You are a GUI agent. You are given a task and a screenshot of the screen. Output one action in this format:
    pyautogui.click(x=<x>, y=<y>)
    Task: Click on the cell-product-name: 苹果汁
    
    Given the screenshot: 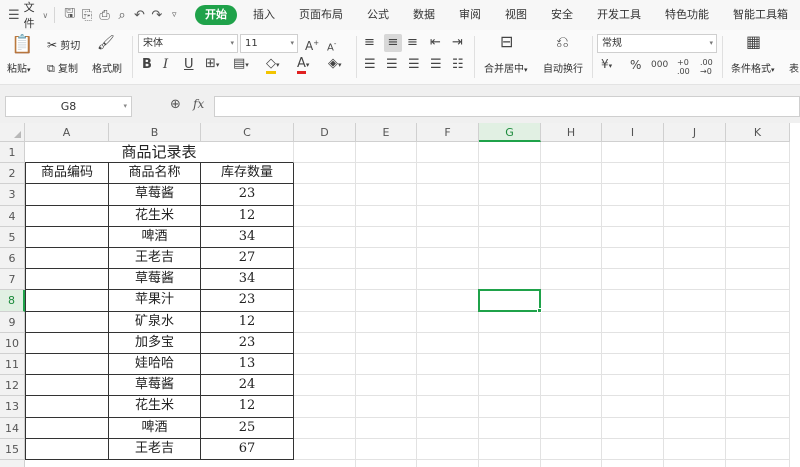 What is the action you would take?
    pyautogui.click(x=155, y=301)
    